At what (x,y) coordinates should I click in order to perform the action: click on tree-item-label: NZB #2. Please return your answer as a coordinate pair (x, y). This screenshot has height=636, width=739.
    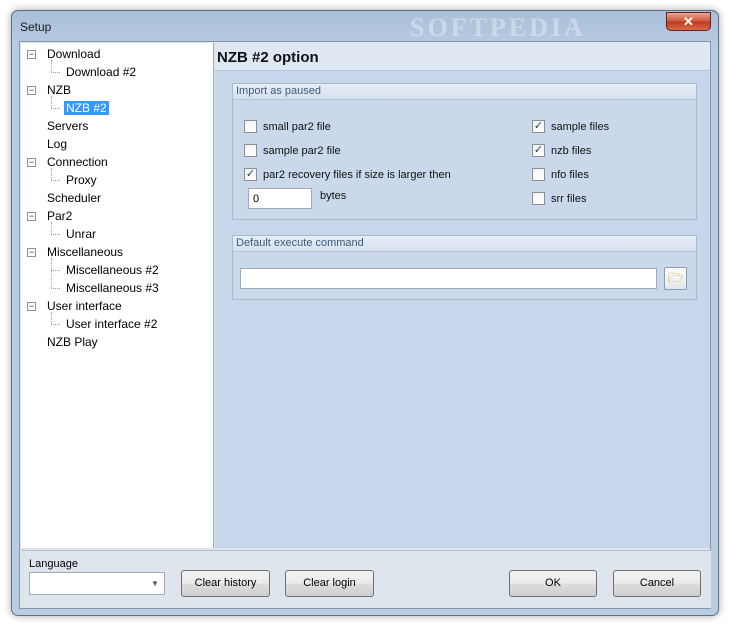
    Looking at the image, I should click on (86, 108).